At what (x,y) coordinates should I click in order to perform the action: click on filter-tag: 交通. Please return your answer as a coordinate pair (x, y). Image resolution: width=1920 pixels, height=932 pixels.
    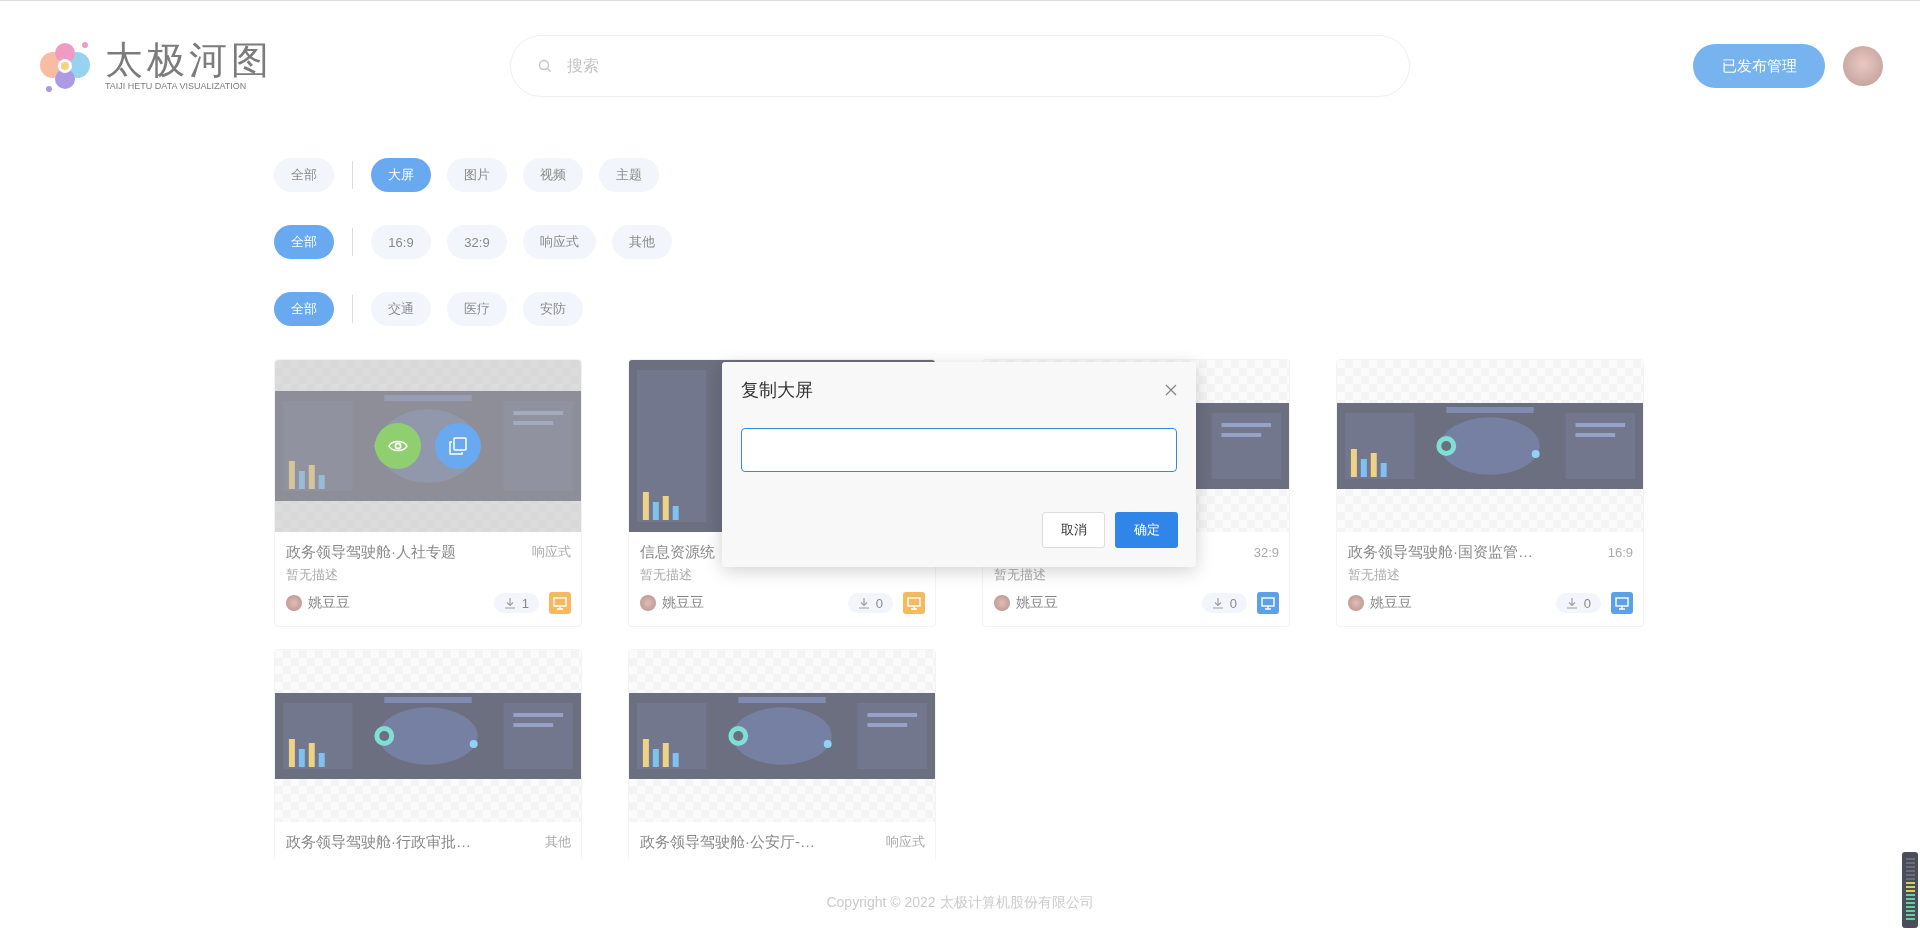
    Looking at the image, I should click on (401, 309).